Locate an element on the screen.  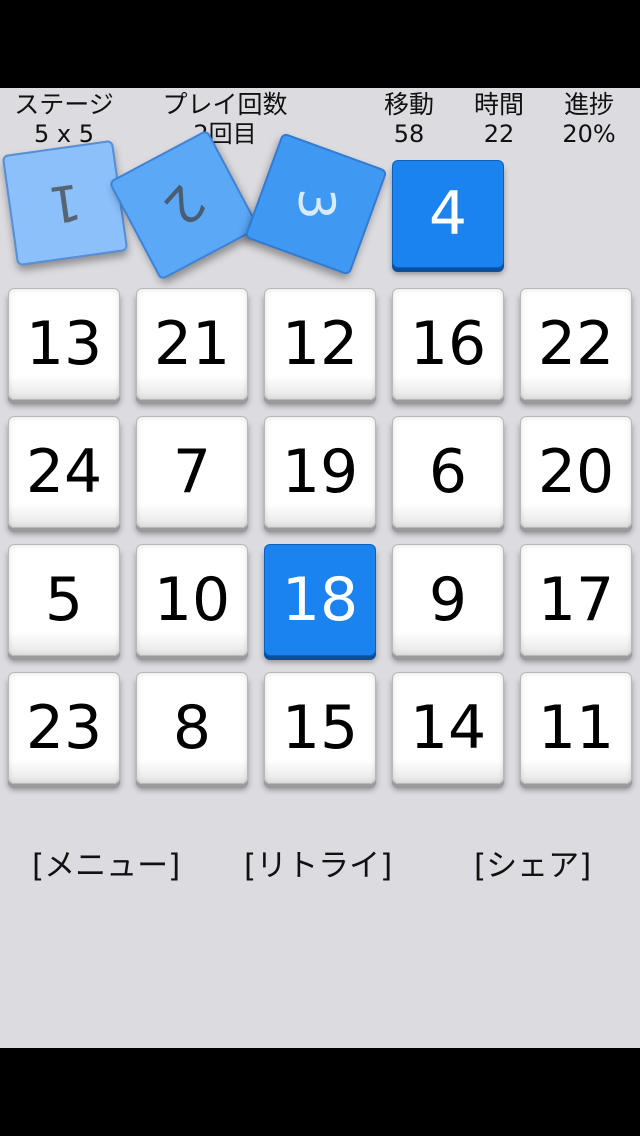
board-tile-number: 11 is located at coordinates (576, 728).